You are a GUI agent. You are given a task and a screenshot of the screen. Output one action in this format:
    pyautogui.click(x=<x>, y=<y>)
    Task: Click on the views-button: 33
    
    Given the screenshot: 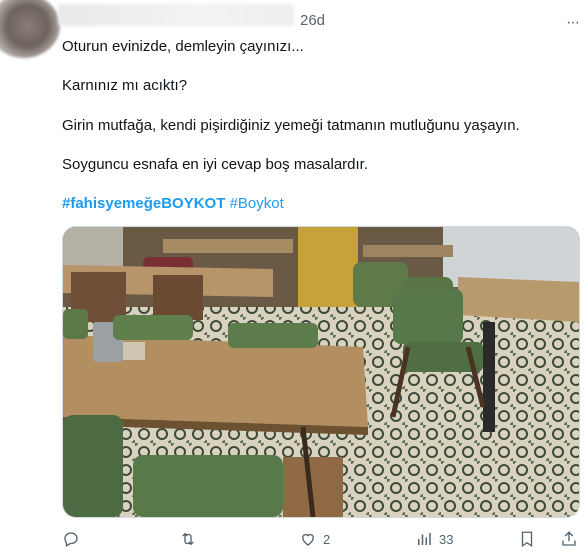 What is the action you would take?
    pyautogui.click(x=434, y=539)
    